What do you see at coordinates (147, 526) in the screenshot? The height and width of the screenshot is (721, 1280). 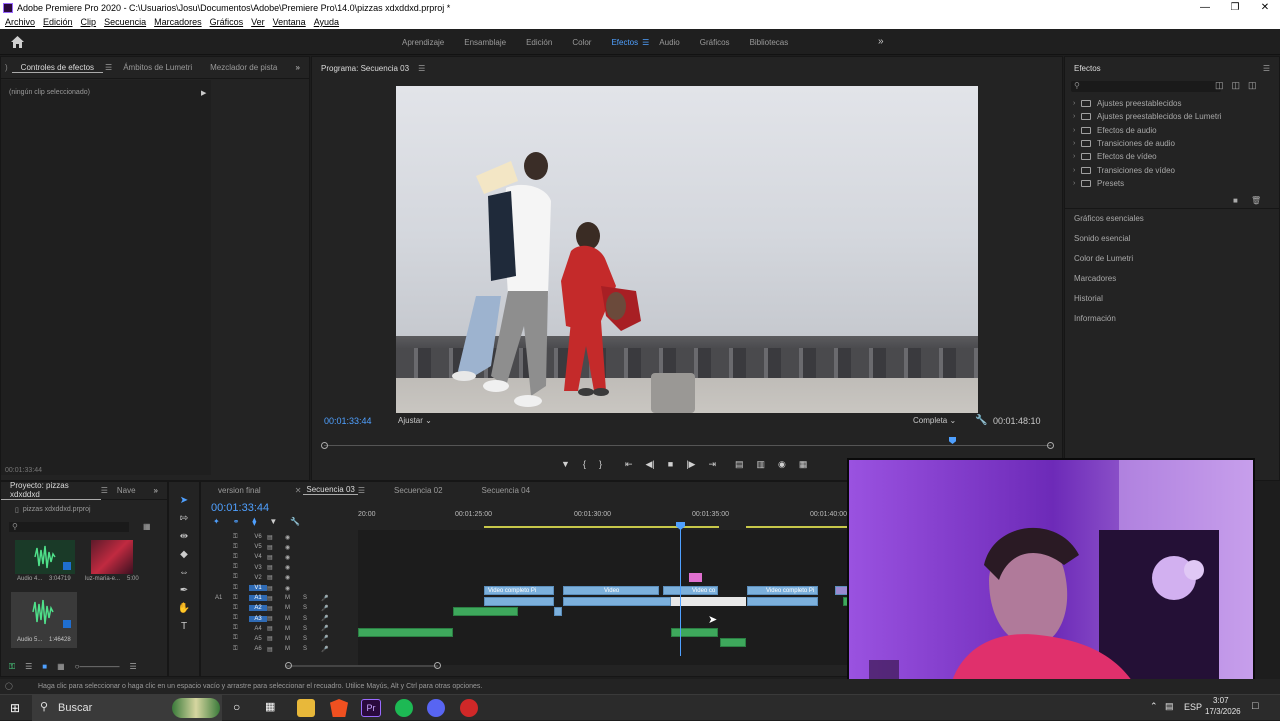 I see `new-bin-icon: ▦` at bounding box center [147, 526].